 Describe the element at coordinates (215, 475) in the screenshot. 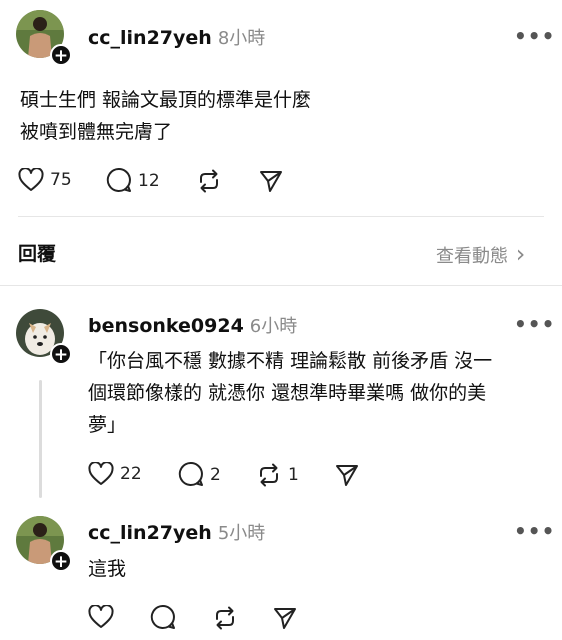

I see `comment-count: 2` at that location.